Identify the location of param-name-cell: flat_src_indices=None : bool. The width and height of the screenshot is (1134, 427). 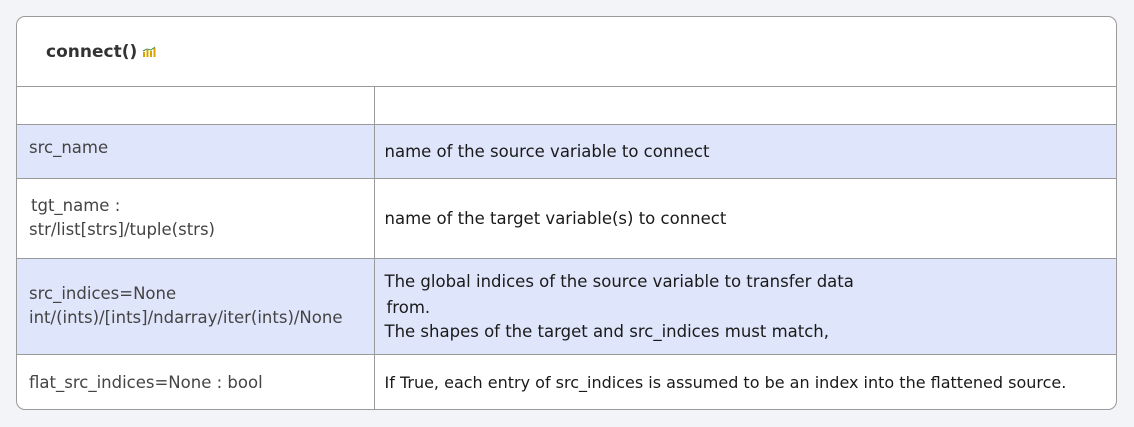
(196, 381).